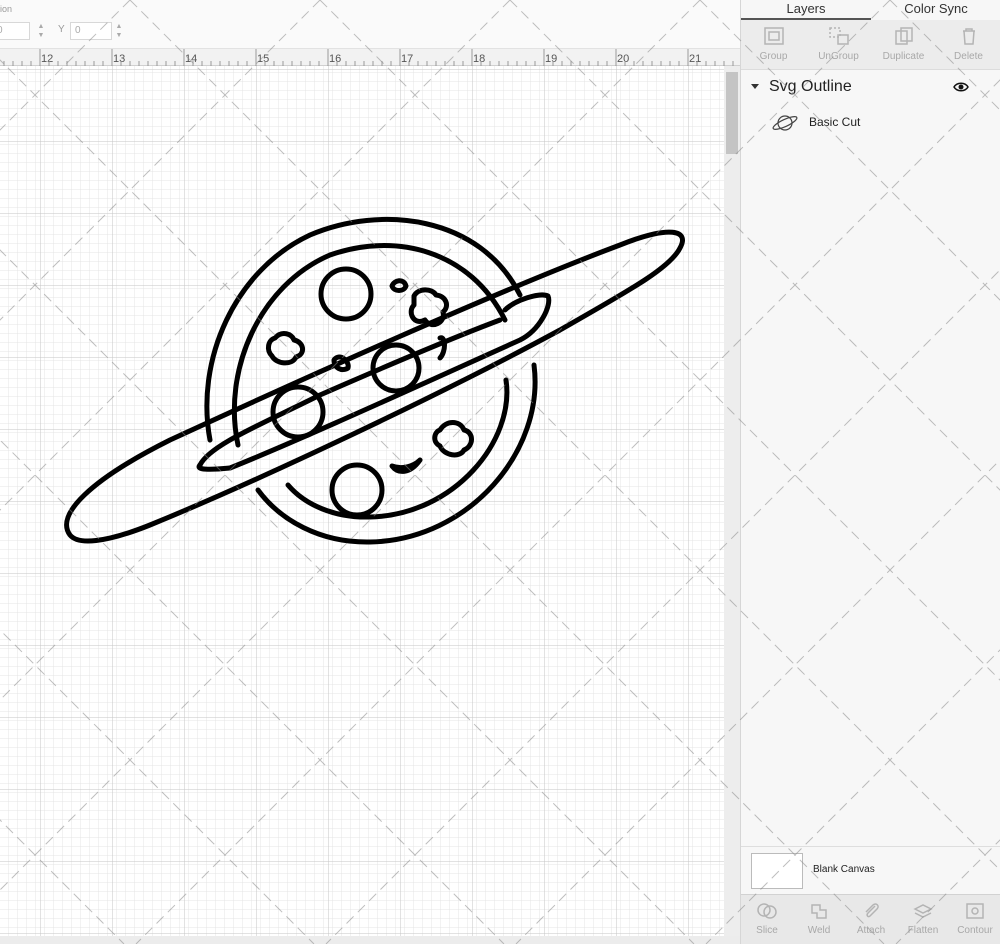  I want to click on blank-canvas-row: Blank Canvas, so click(870, 869).